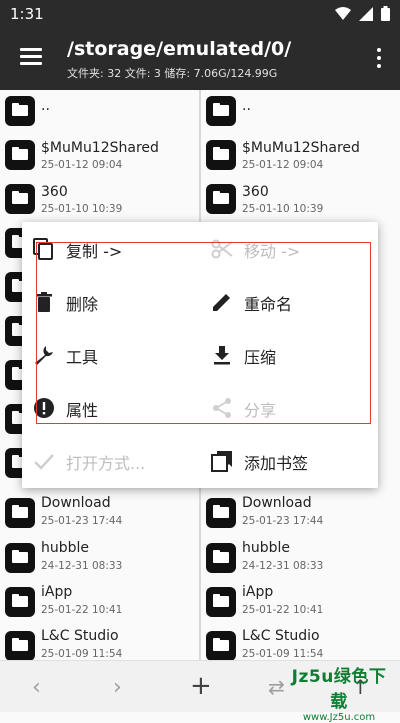 Image resolution: width=400 pixels, height=723 pixels. I want to click on menu-item-label: 移动 ->, so click(272, 251).